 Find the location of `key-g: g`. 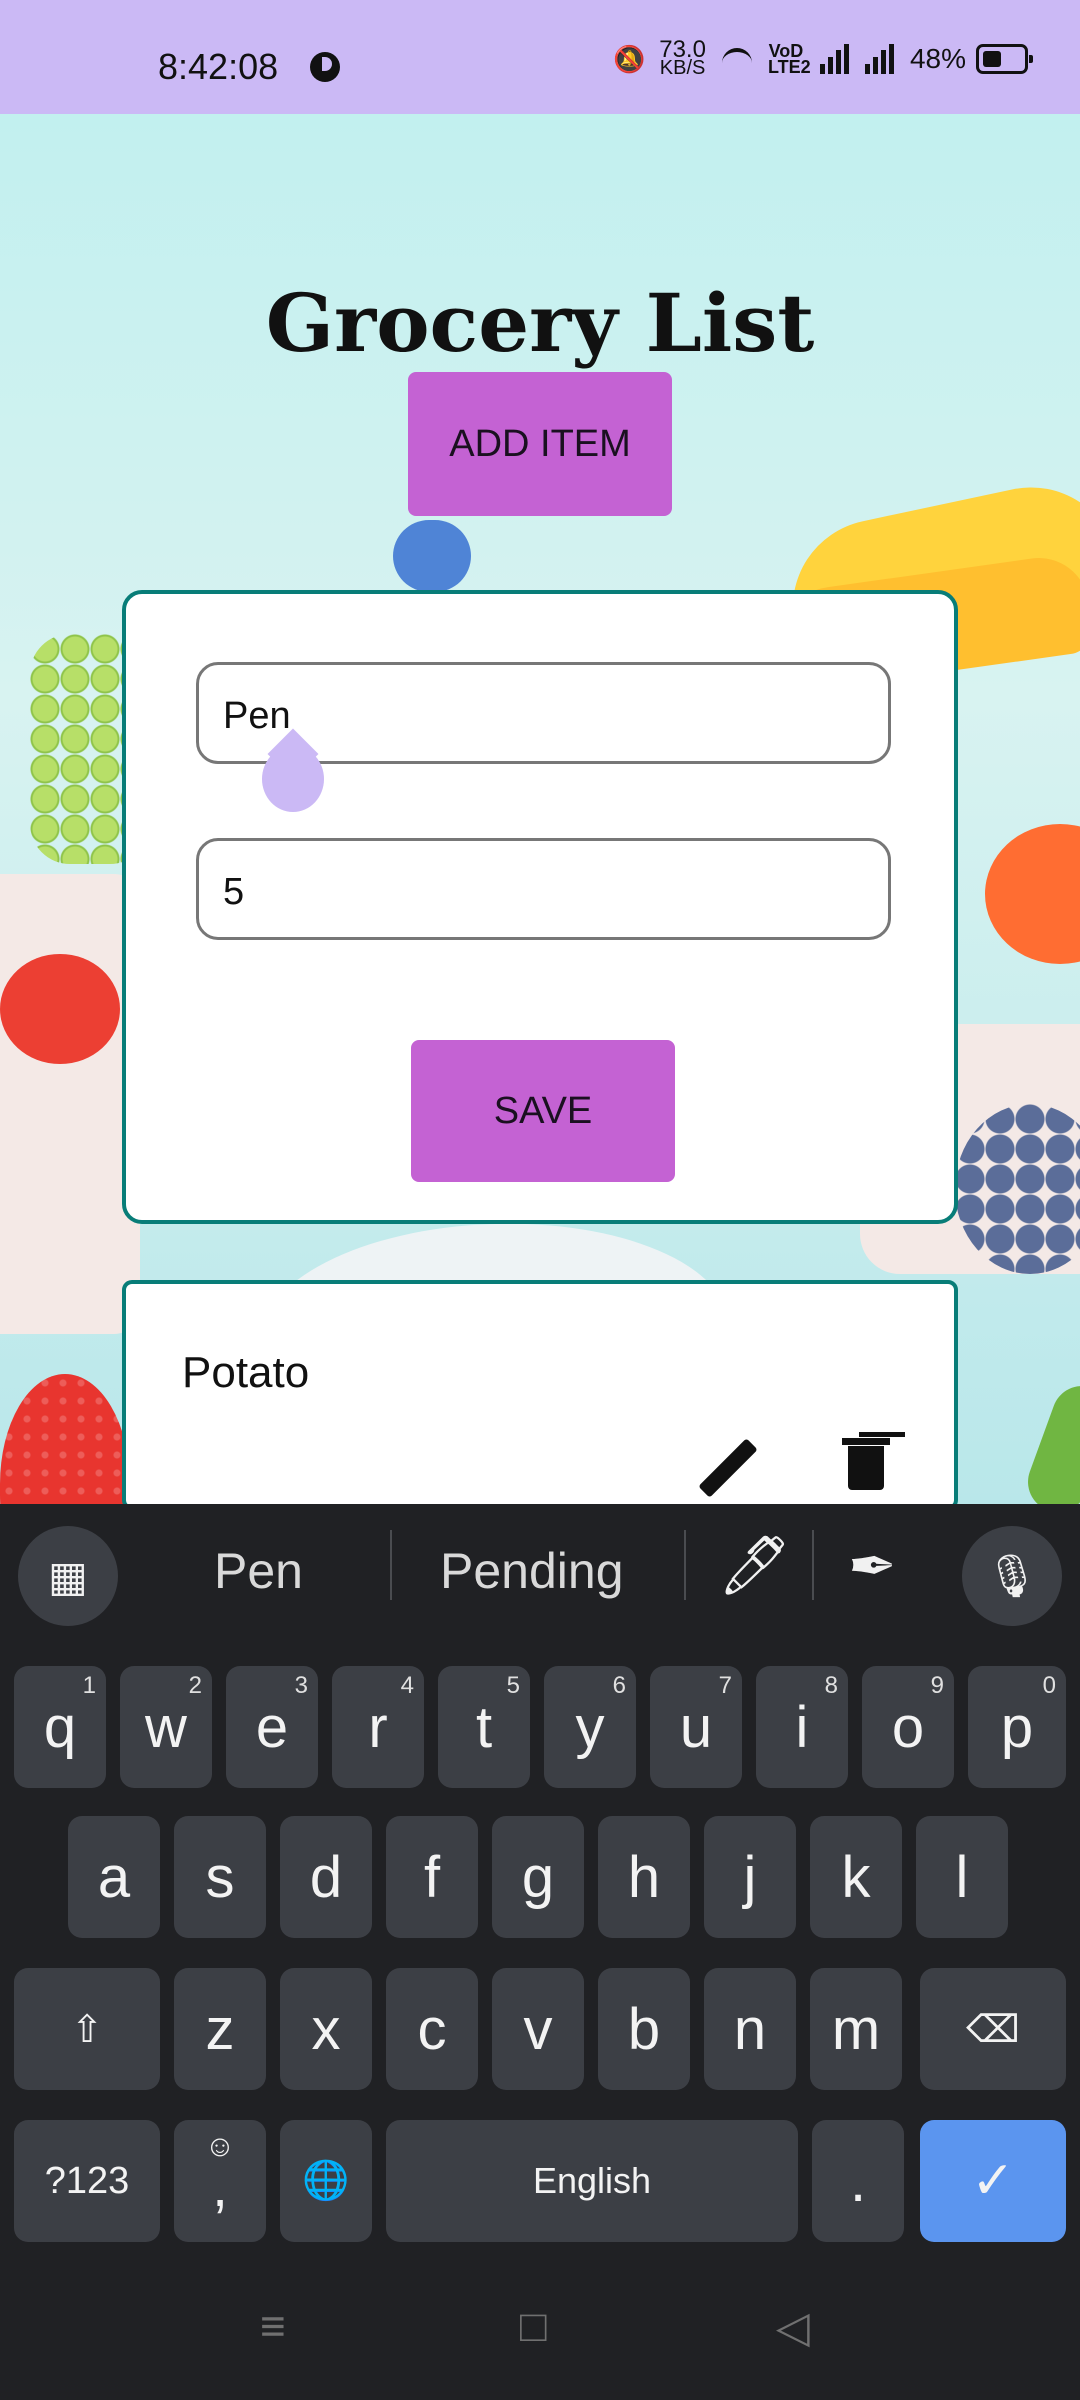

key-g: g is located at coordinates (538, 1877).